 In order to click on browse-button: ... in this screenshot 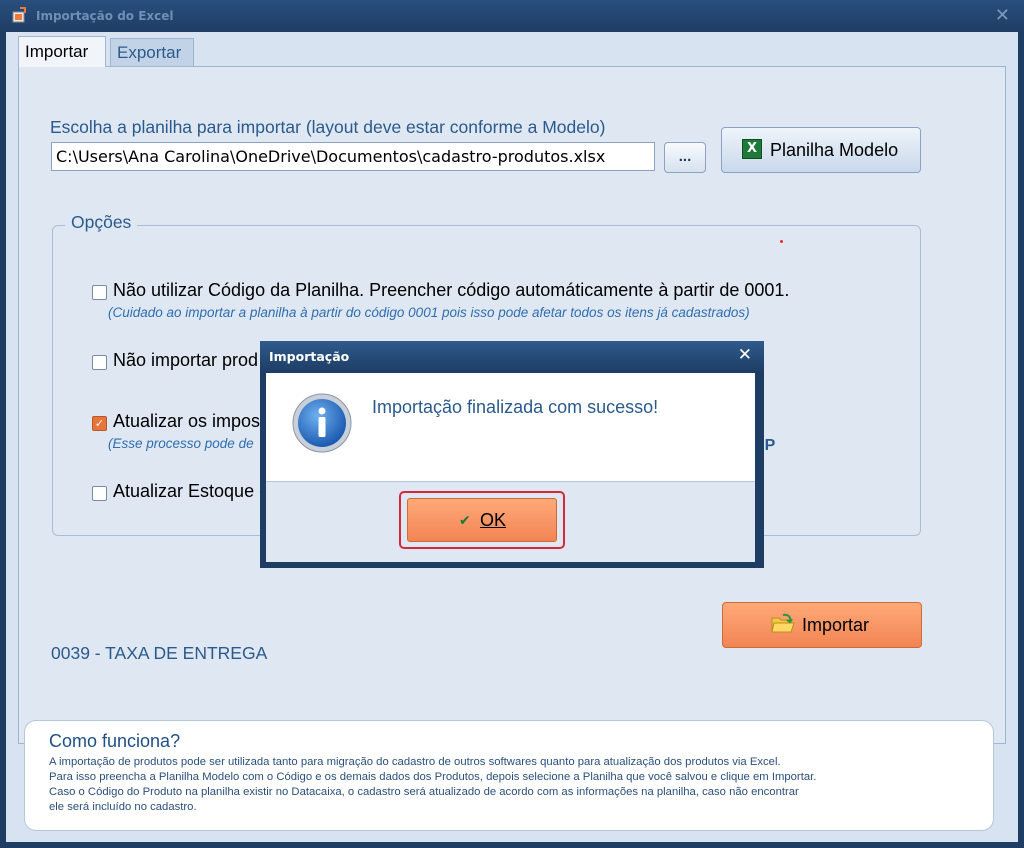, I will do `click(685, 157)`.